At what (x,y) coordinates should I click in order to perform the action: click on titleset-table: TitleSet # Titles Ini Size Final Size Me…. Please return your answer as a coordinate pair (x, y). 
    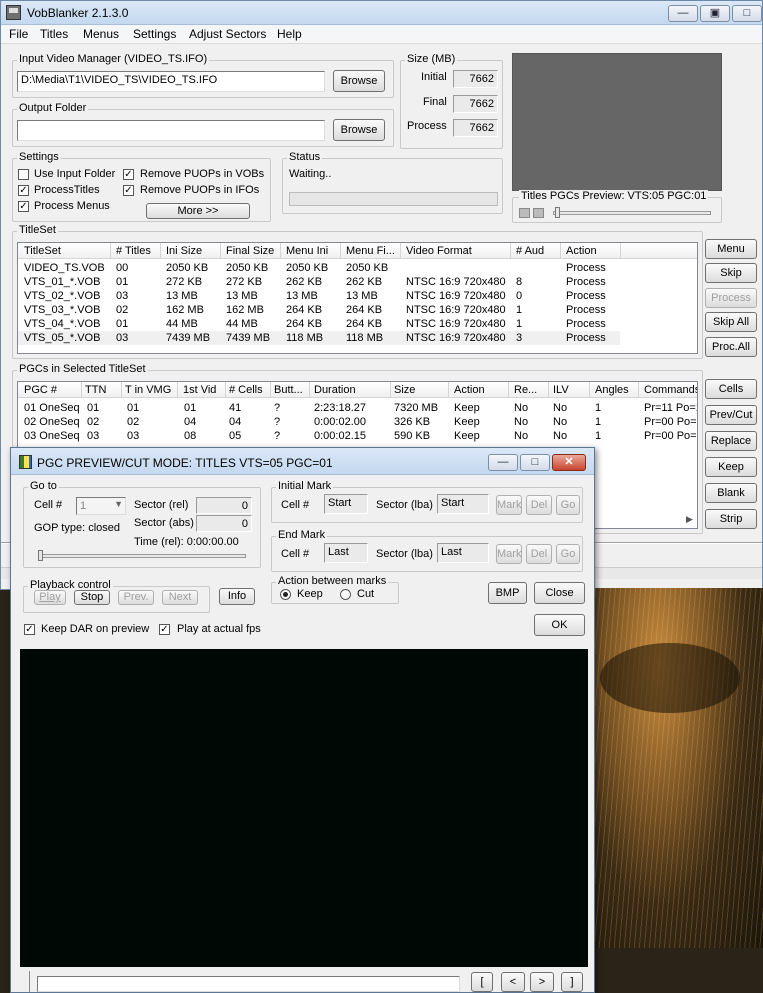
    Looking at the image, I should click on (357, 298).